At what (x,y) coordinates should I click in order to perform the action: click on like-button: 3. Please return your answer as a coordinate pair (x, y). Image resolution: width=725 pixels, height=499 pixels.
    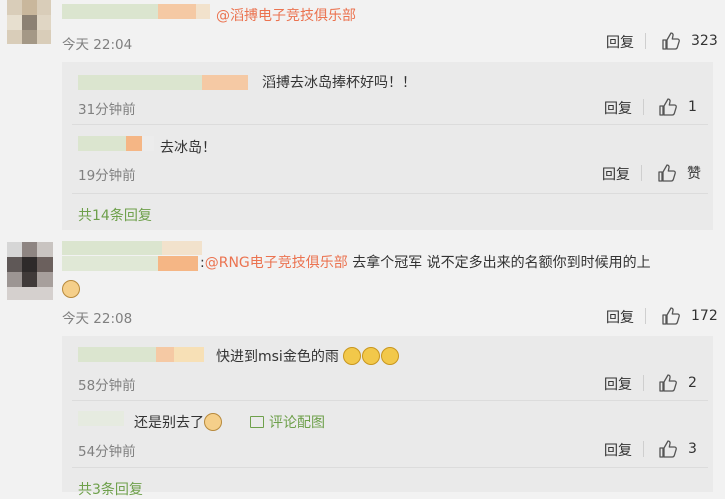
    Looking at the image, I should click on (677, 449).